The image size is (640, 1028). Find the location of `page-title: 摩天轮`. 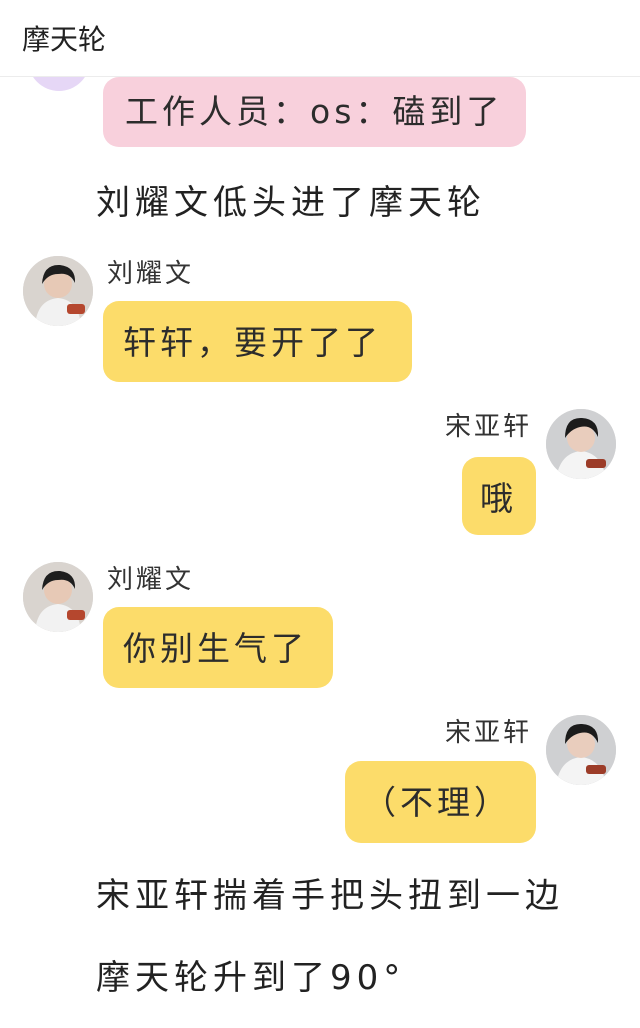

page-title: 摩天轮 is located at coordinates (64, 39).